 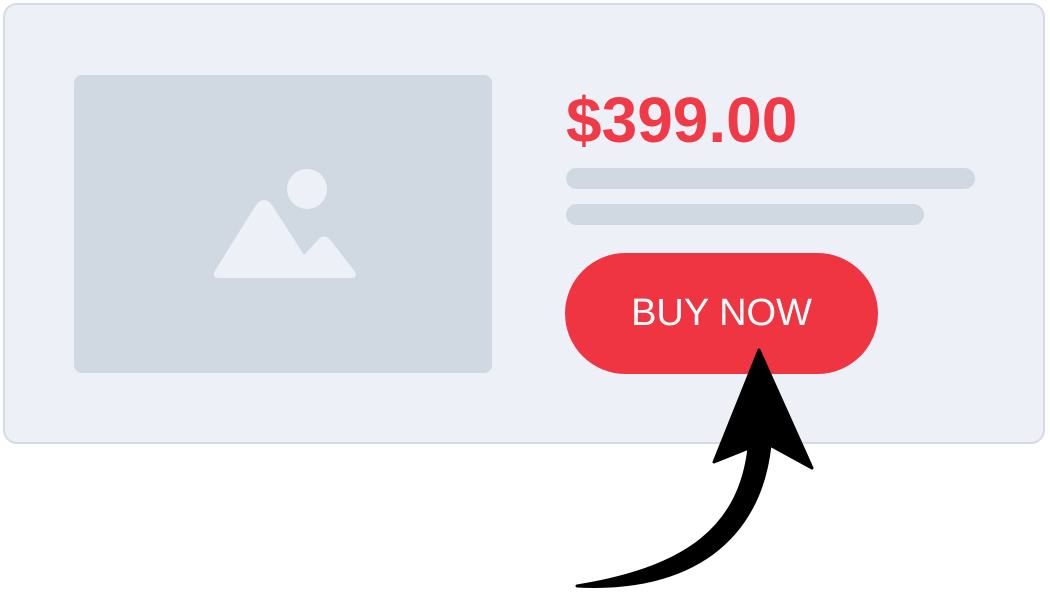 What do you see at coordinates (721, 313) in the screenshot?
I see `buy-now-button: BUY NOW` at bounding box center [721, 313].